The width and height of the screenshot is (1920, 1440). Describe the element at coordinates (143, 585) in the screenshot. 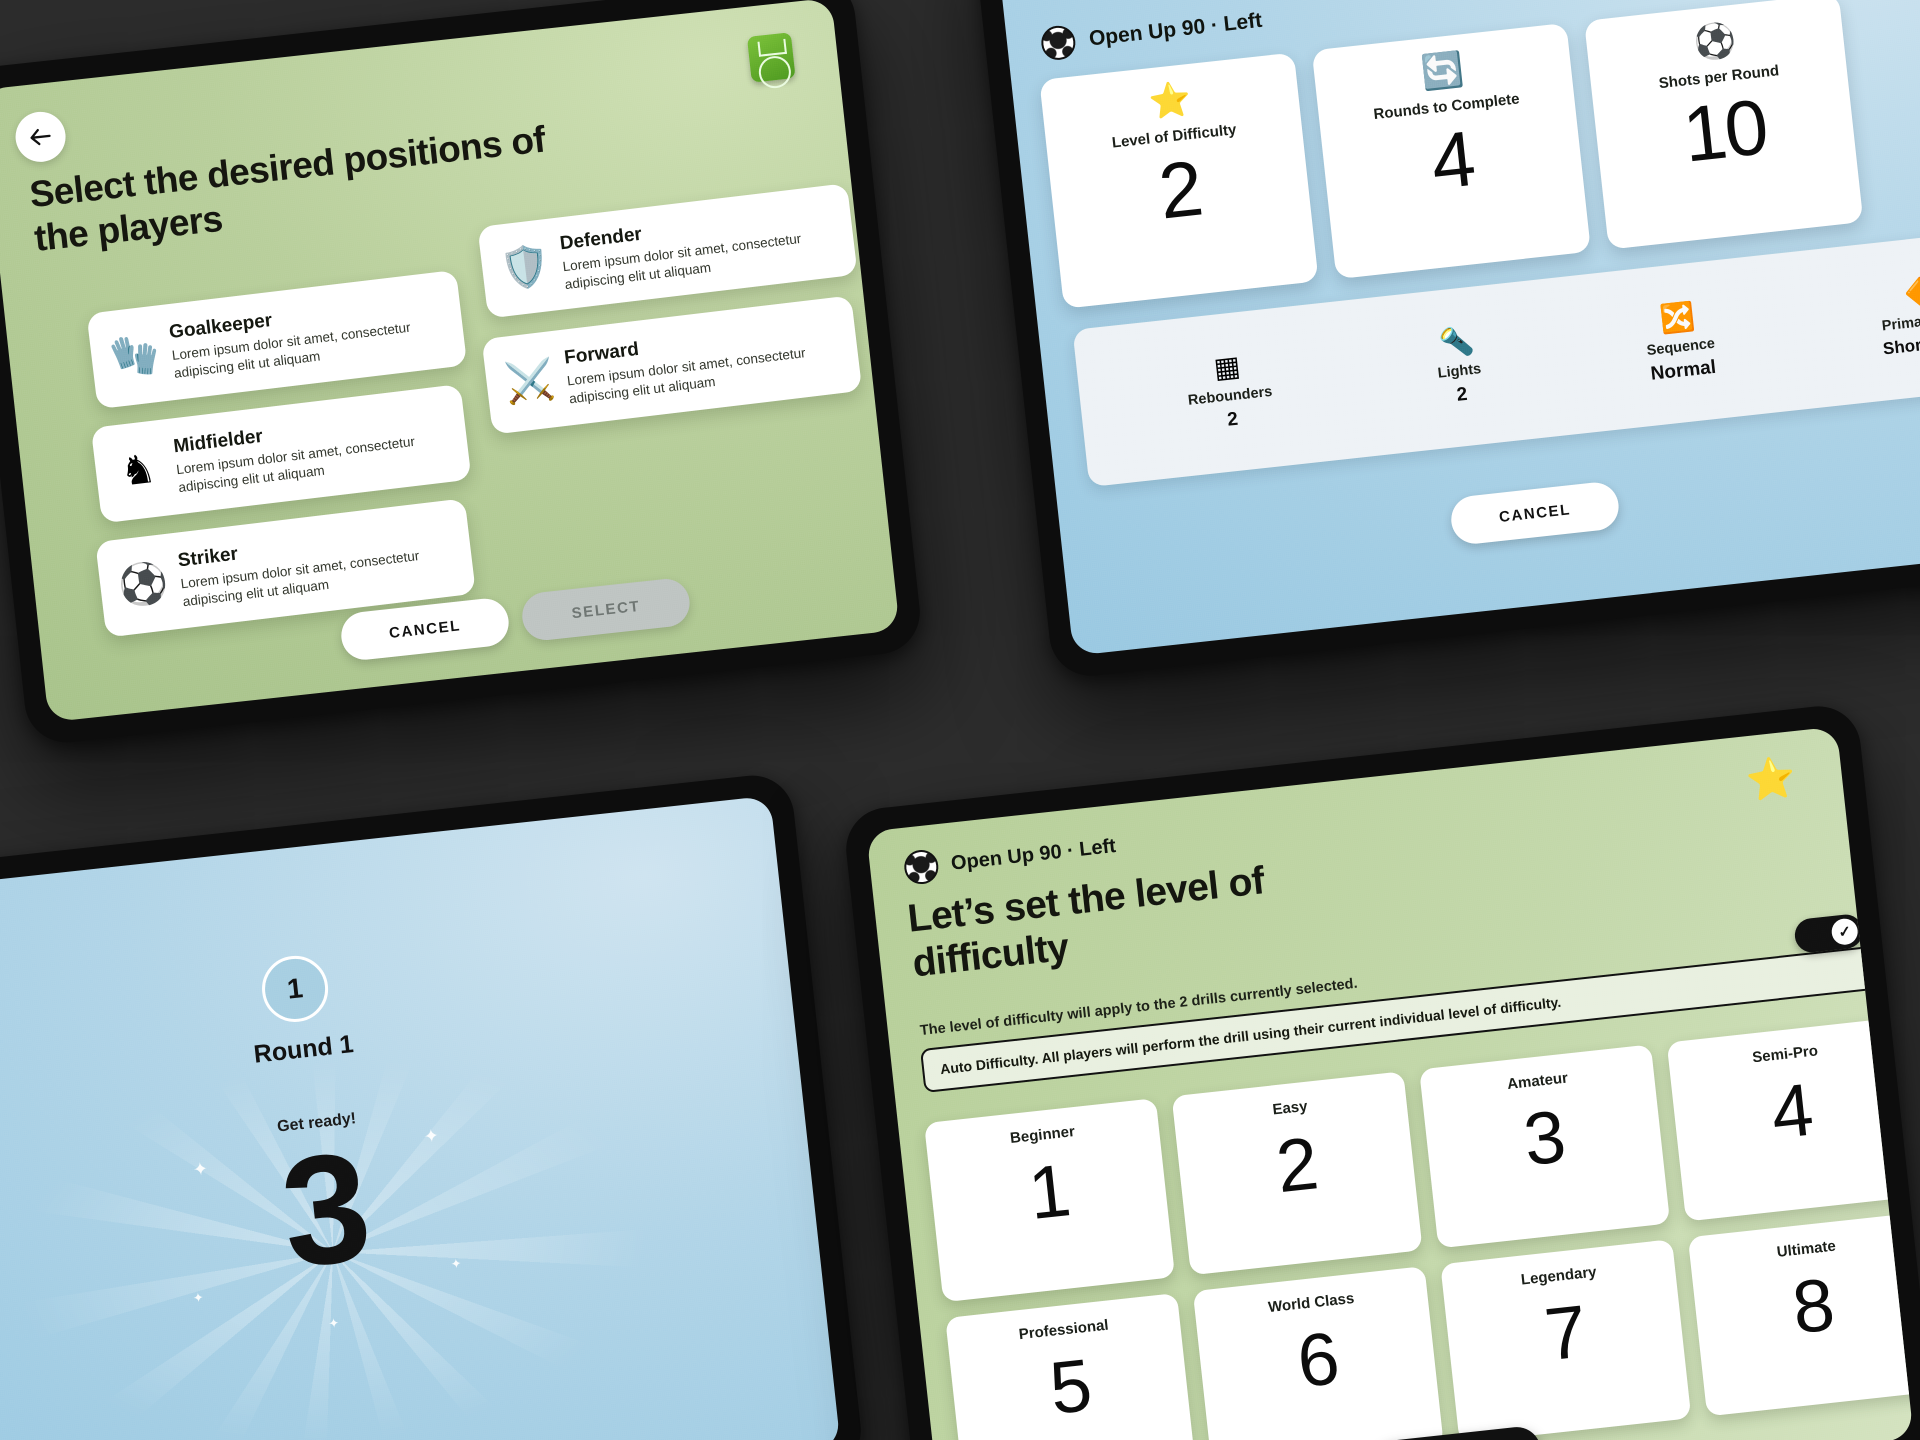

I see `flaming-ball-icon: ⚽` at that location.